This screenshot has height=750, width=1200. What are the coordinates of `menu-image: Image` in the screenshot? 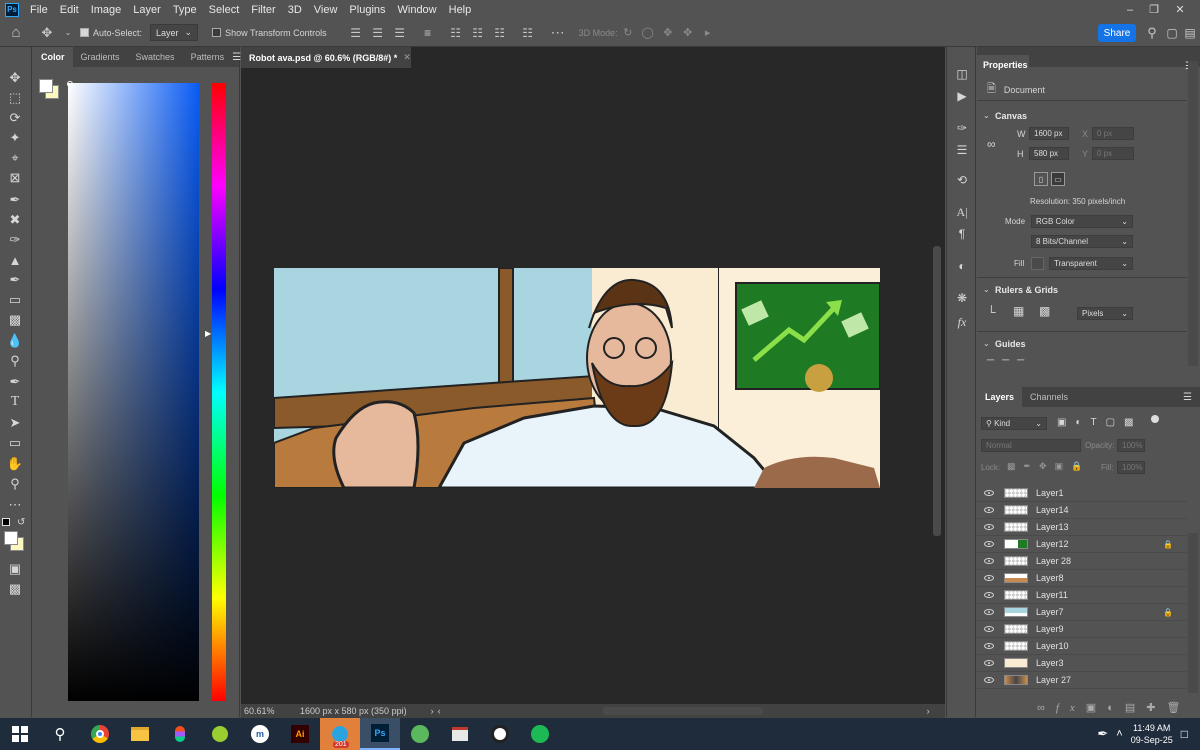 It's located at (106, 10).